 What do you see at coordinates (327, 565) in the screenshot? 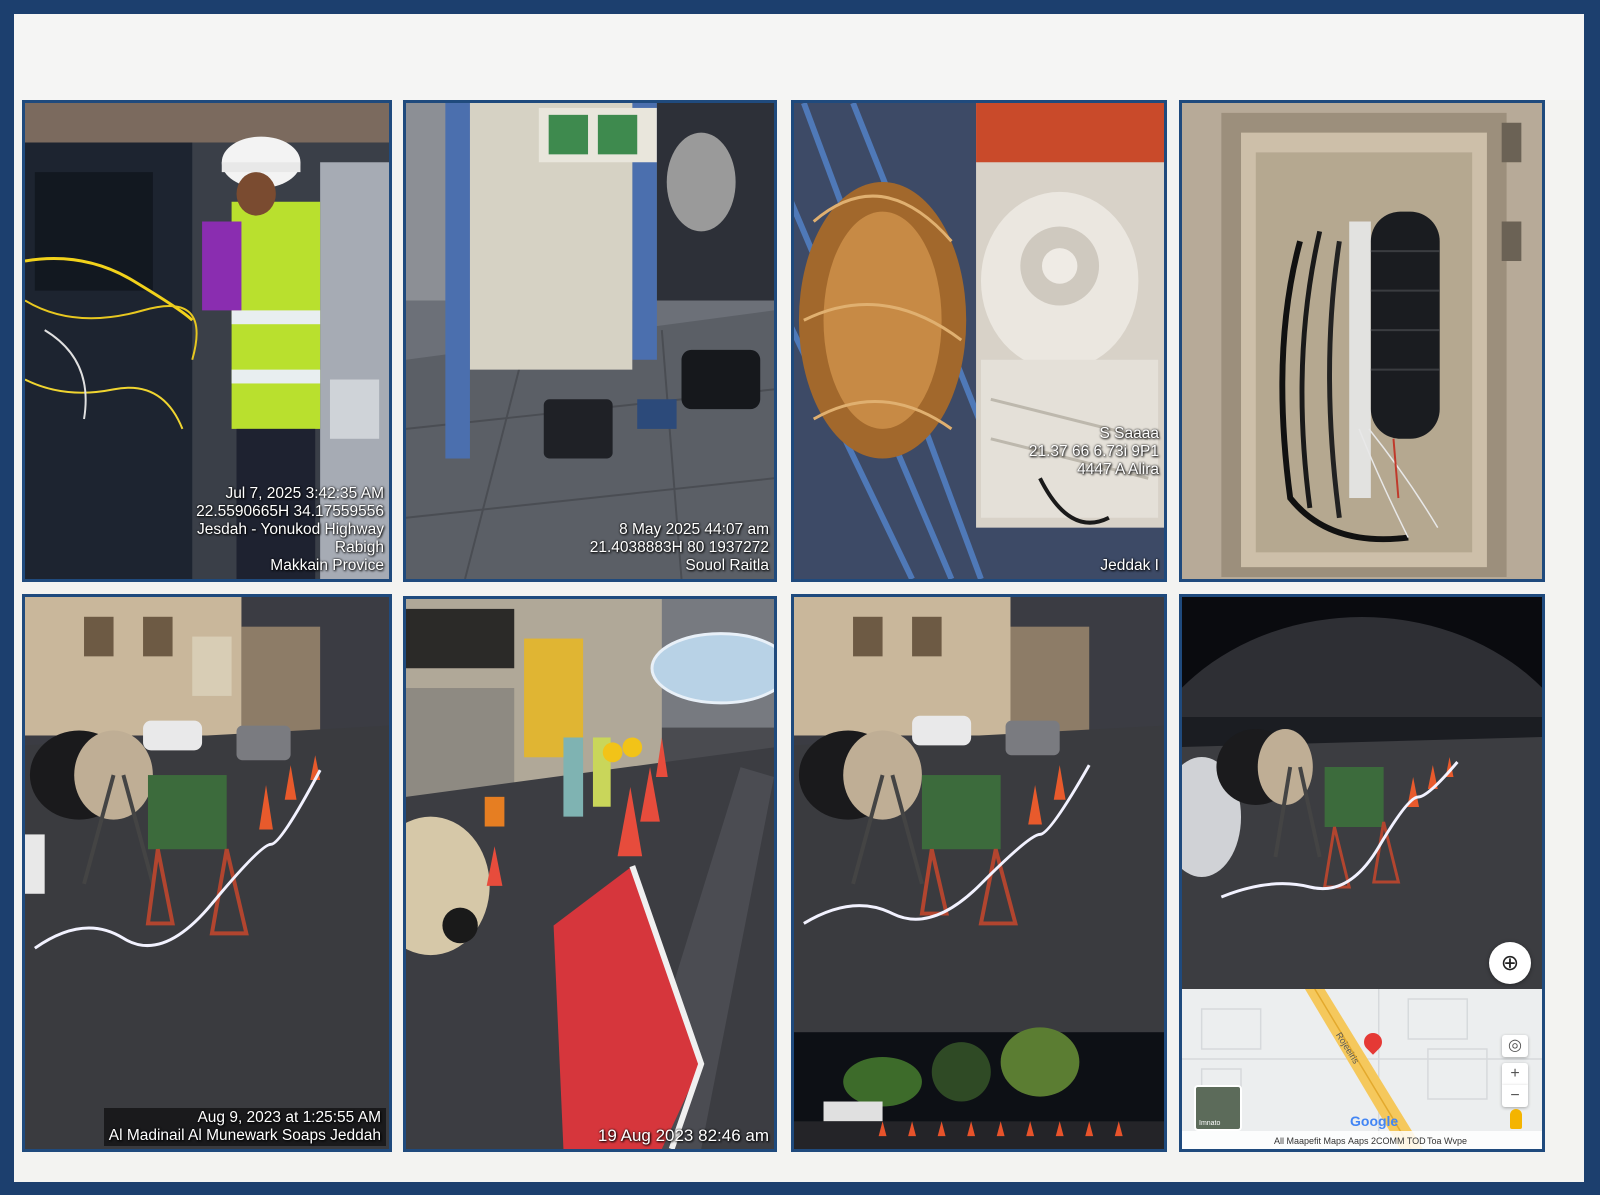
I see `stamp-line: Makkain Provice` at bounding box center [327, 565].